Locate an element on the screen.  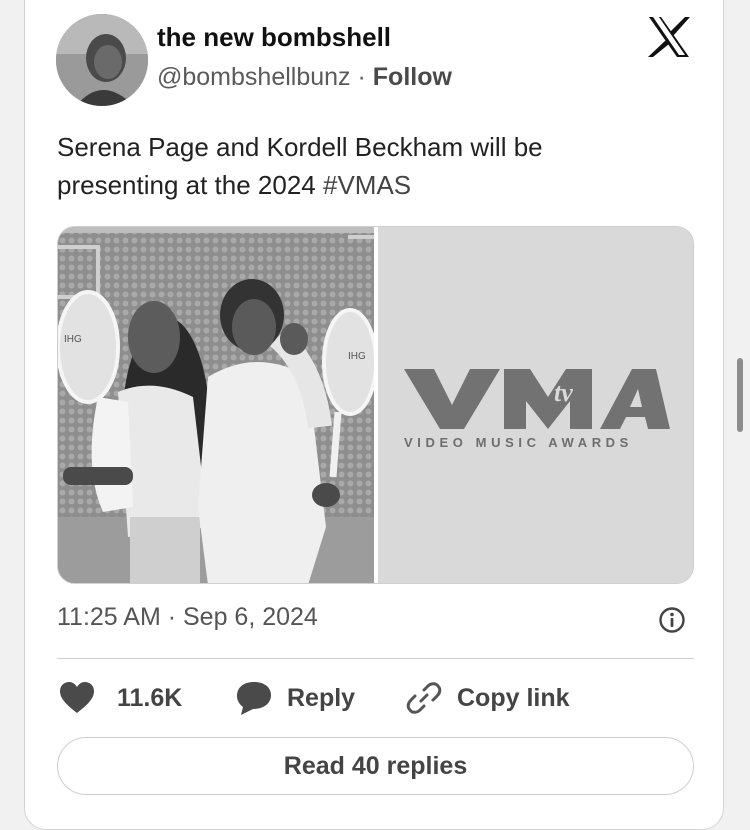
svg-text: tv is located at coordinates (563, 392).